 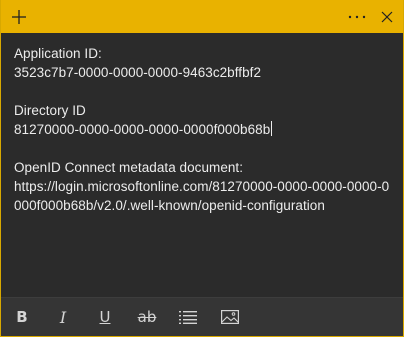 What do you see at coordinates (105, 317) in the screenshot?
I see `underline-button: U` at bounding box center [105, 317].